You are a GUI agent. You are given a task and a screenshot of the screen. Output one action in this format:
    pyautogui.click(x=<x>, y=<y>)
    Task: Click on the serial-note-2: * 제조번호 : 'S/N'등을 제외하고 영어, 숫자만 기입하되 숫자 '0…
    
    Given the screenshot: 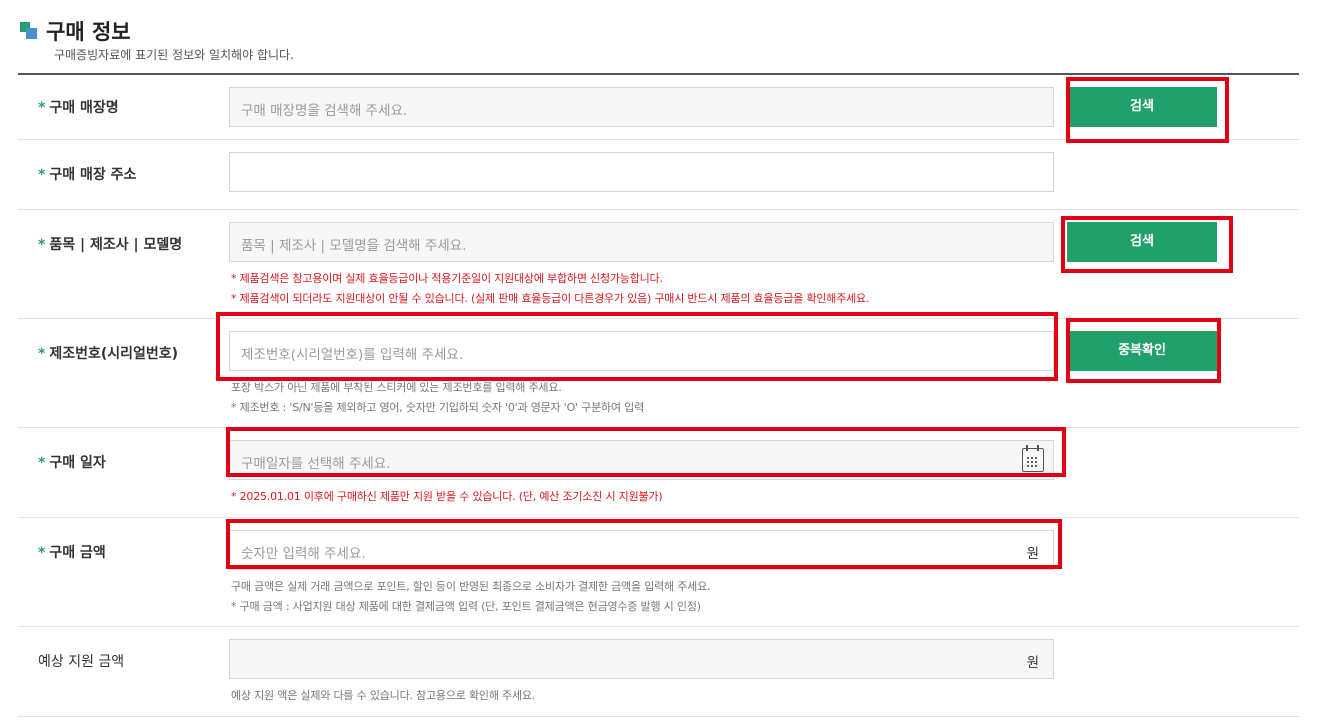 What is the action you would take?
    pyautogui.click(x=437, y=407)
    